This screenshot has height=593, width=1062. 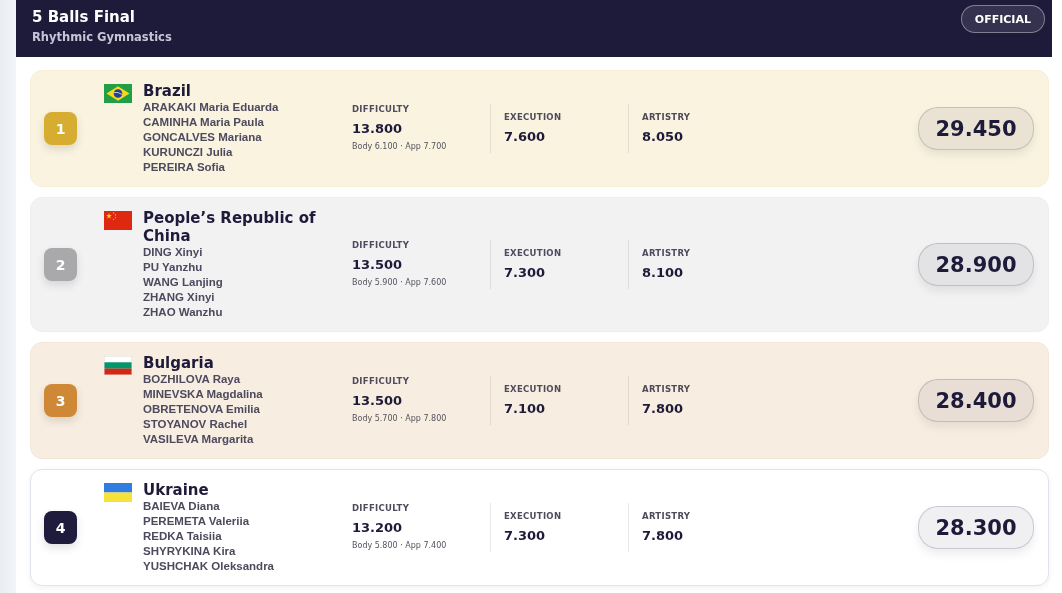 I want to click on ukraine-flag-icon, so click(x=118, y=492).